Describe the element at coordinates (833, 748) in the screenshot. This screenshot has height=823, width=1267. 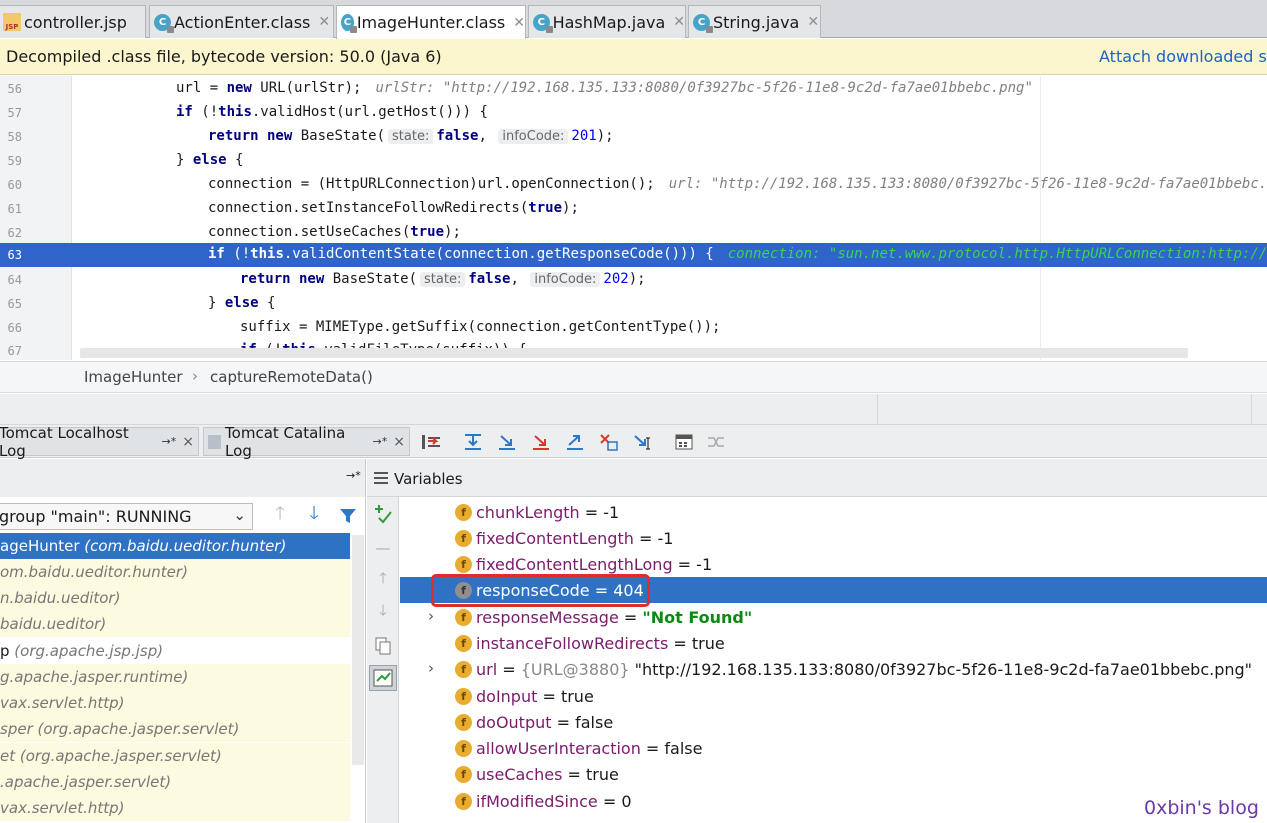
I see `variable-row: f allowUserInteraction = false` at that location.